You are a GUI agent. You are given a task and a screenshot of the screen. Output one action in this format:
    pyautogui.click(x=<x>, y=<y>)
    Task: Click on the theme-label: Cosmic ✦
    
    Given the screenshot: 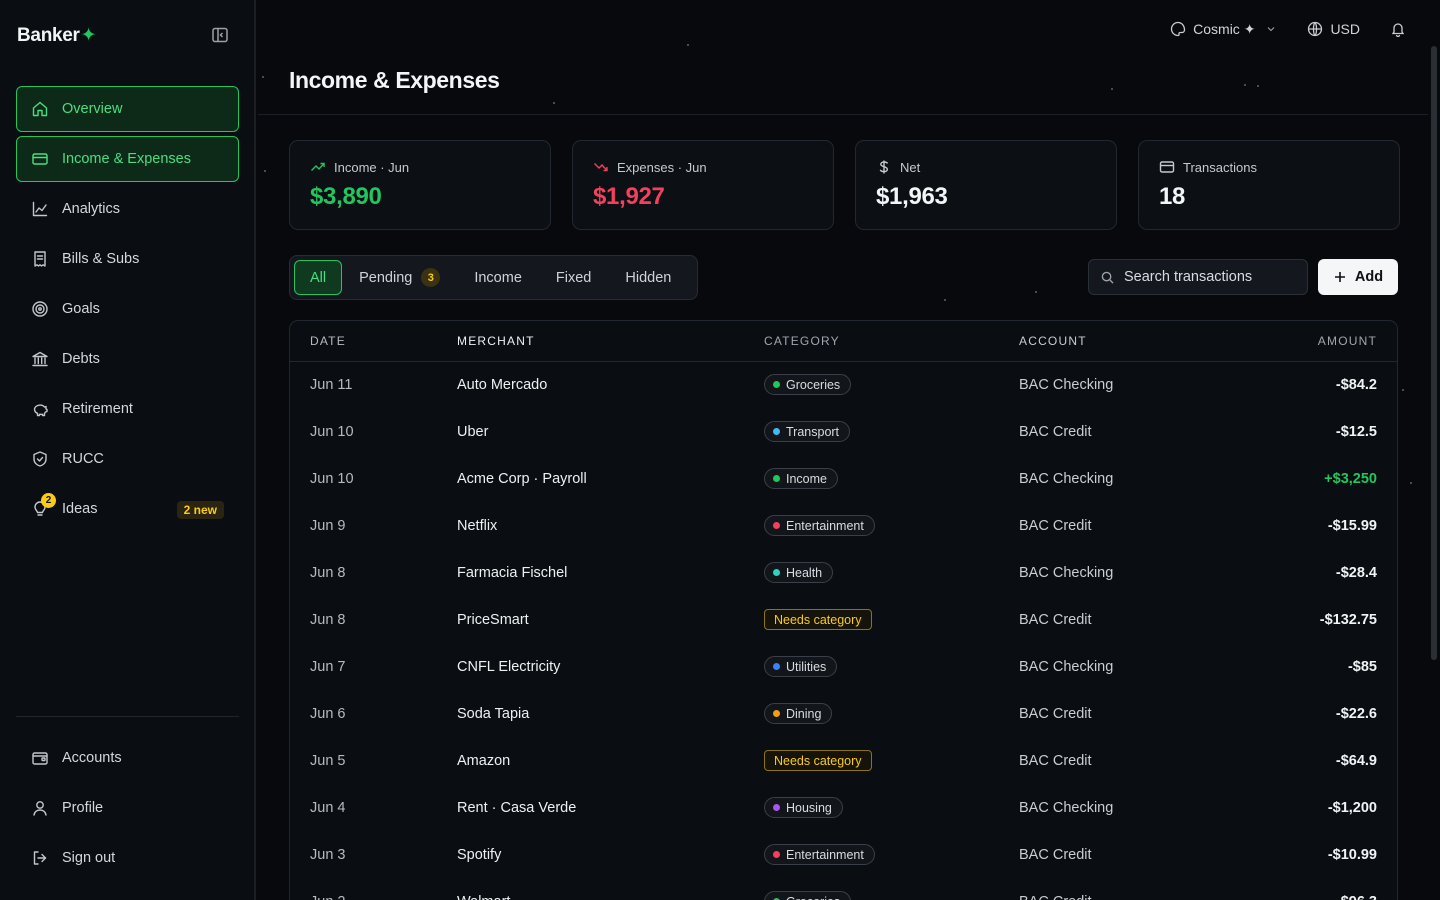 What is the action you would take?
    pyautogui.click(x=1224, y=28)
    